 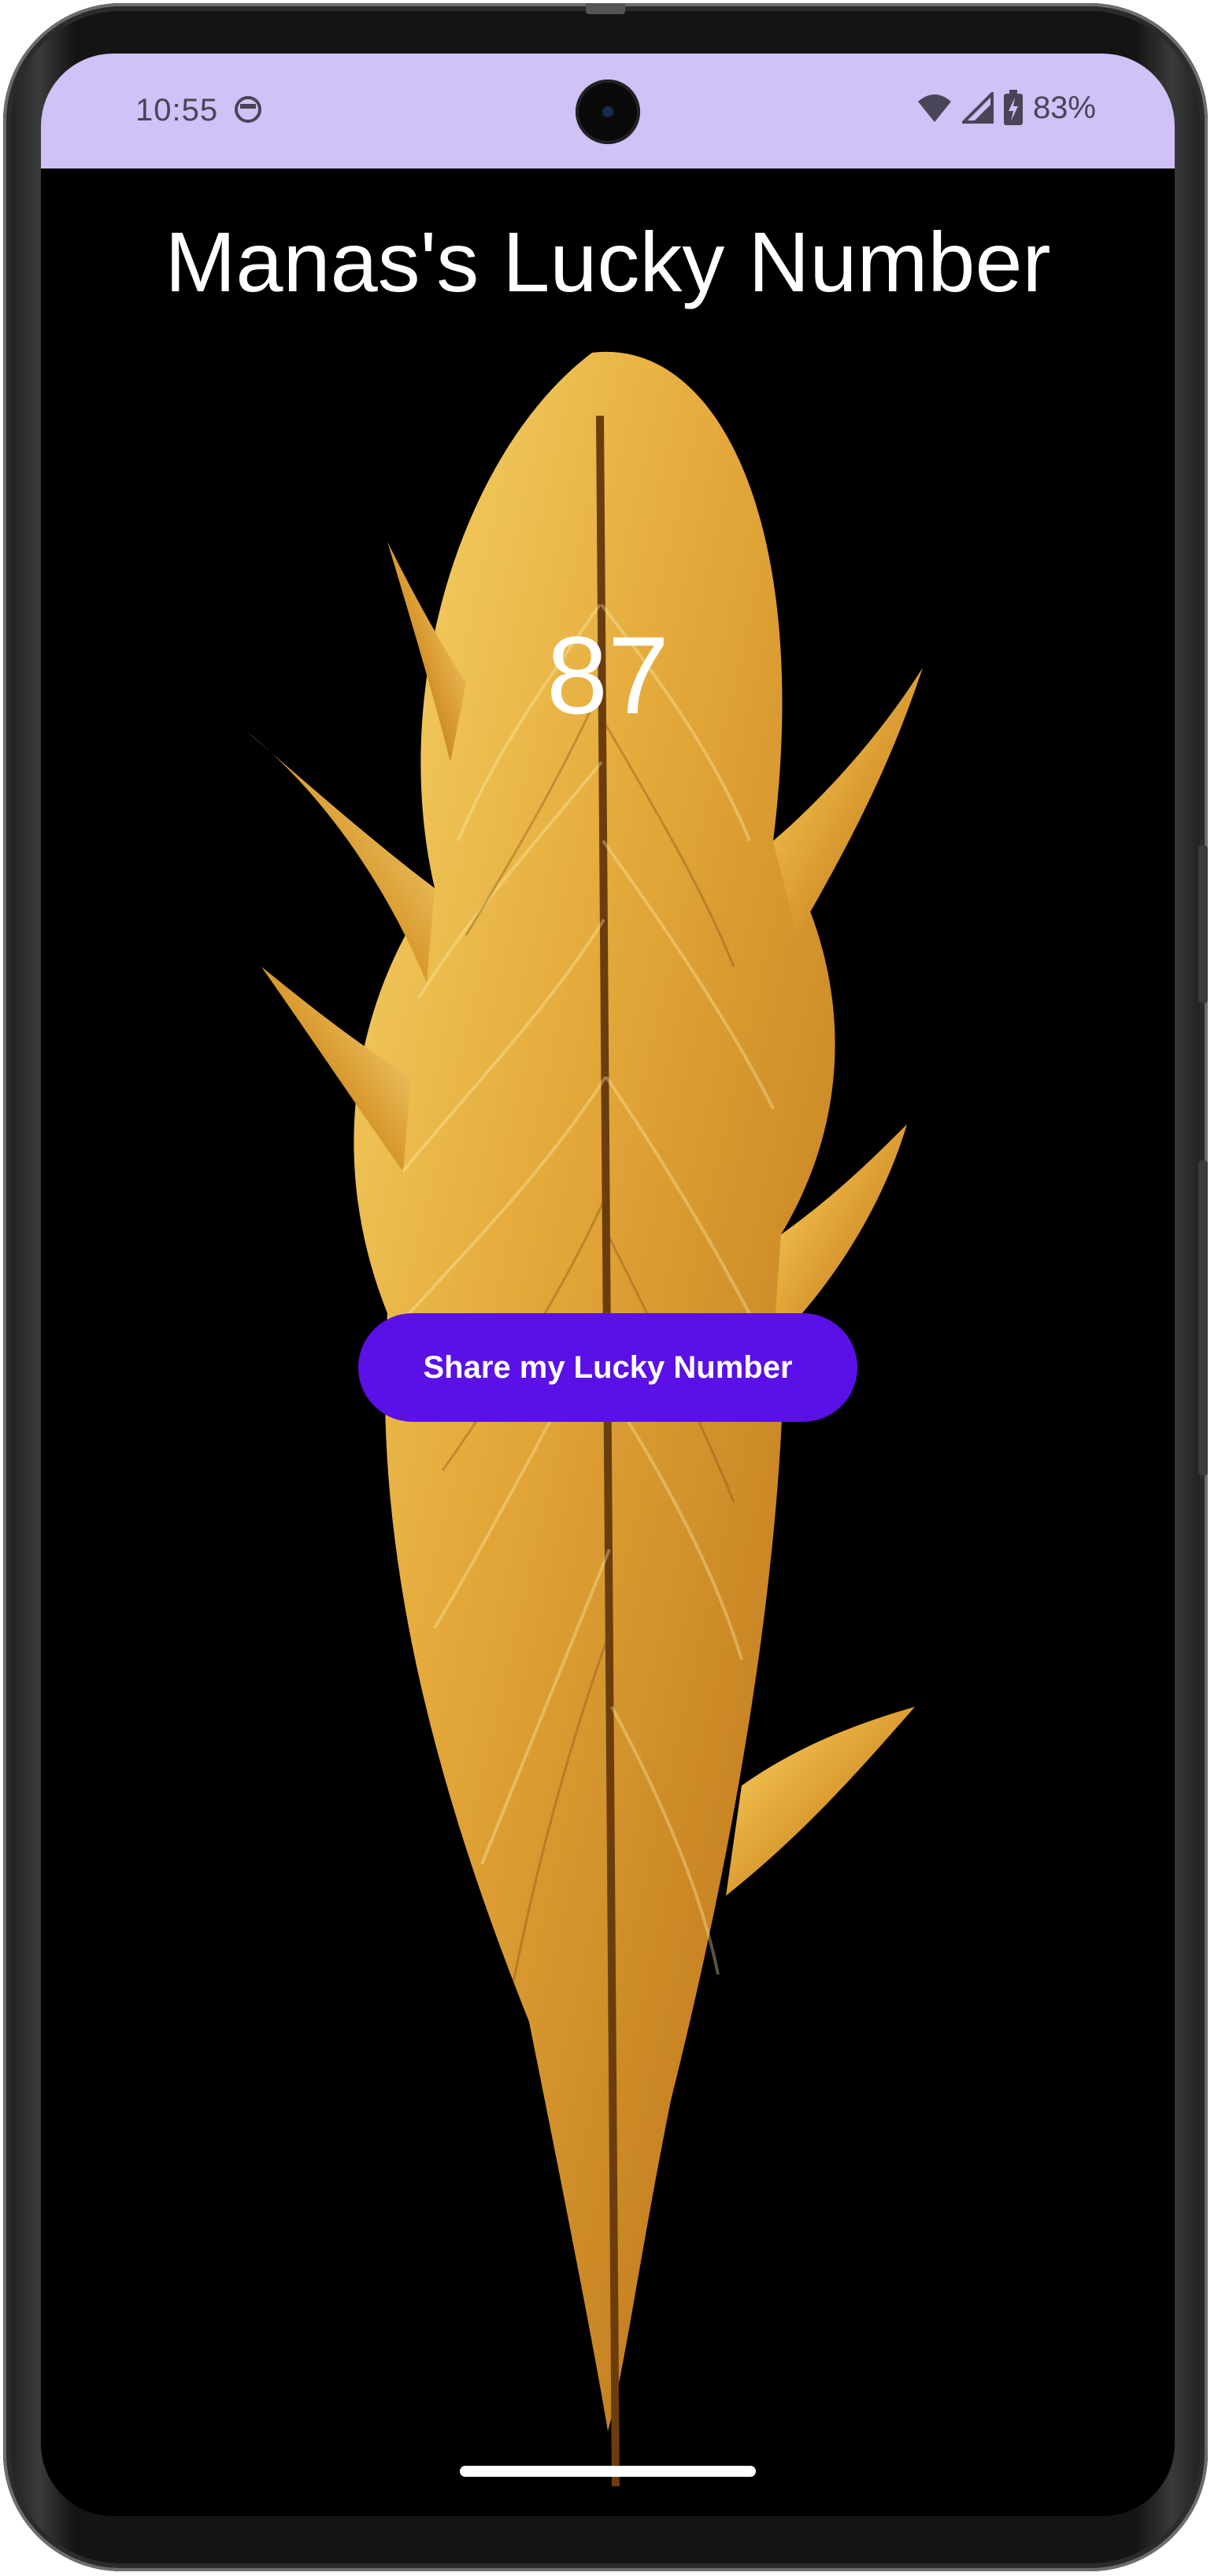 What do you see at coordinates (248, 109) in the screenshot?
I see `app-notification-icon` at bounding box center [248, 109].